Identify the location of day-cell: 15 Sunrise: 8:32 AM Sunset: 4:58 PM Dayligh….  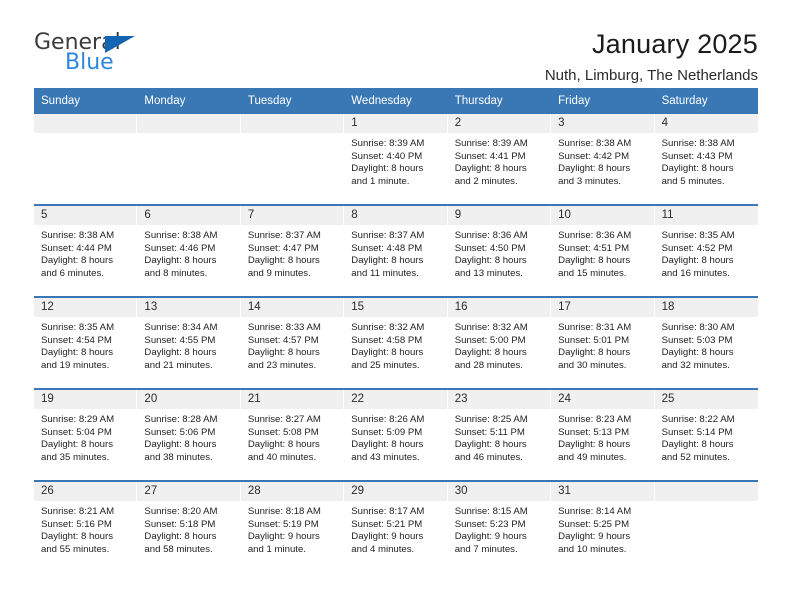
(396, 343).